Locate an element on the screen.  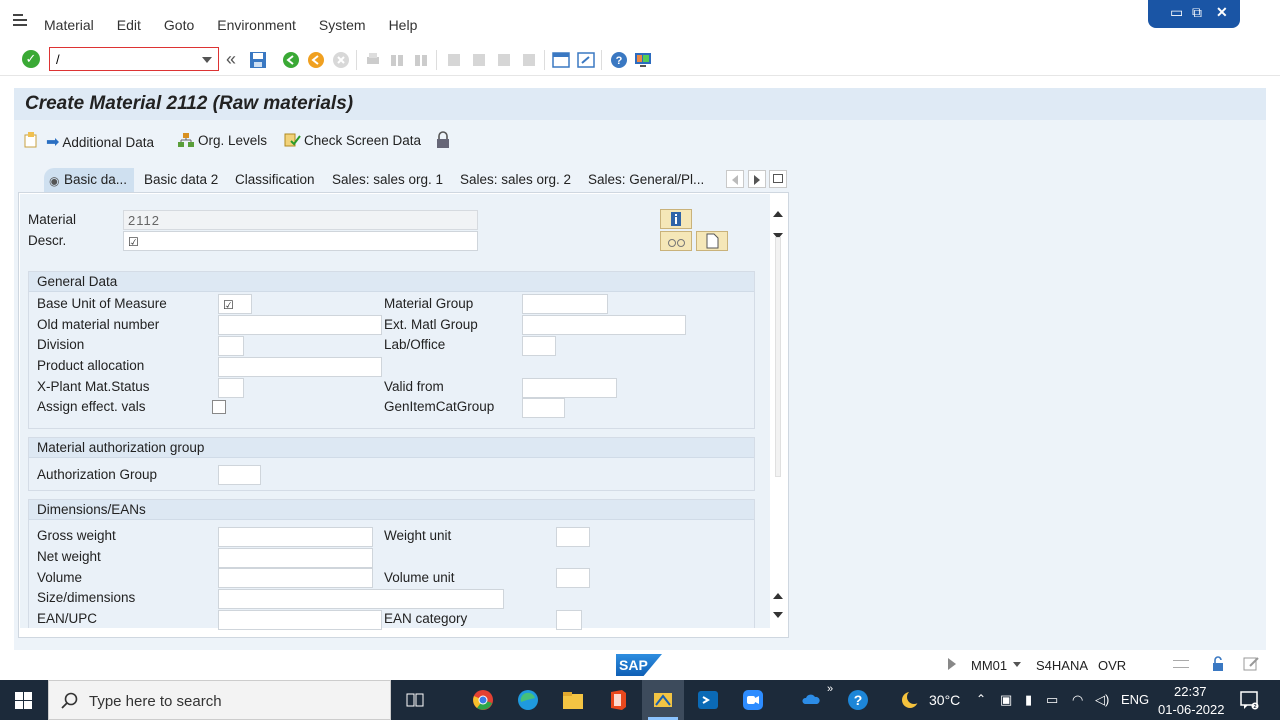
weather-moon-icon is located at coordinates (910, 700).